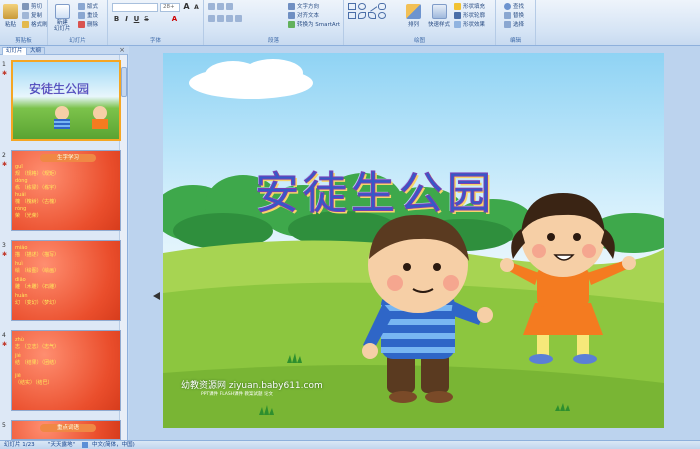 The width and height of the screenshot is (700, 449). What do you see at coordinates (14, 51) in the screenshot?
I see `tab-slides: 幻灯片` at bounding box center [14, 51].